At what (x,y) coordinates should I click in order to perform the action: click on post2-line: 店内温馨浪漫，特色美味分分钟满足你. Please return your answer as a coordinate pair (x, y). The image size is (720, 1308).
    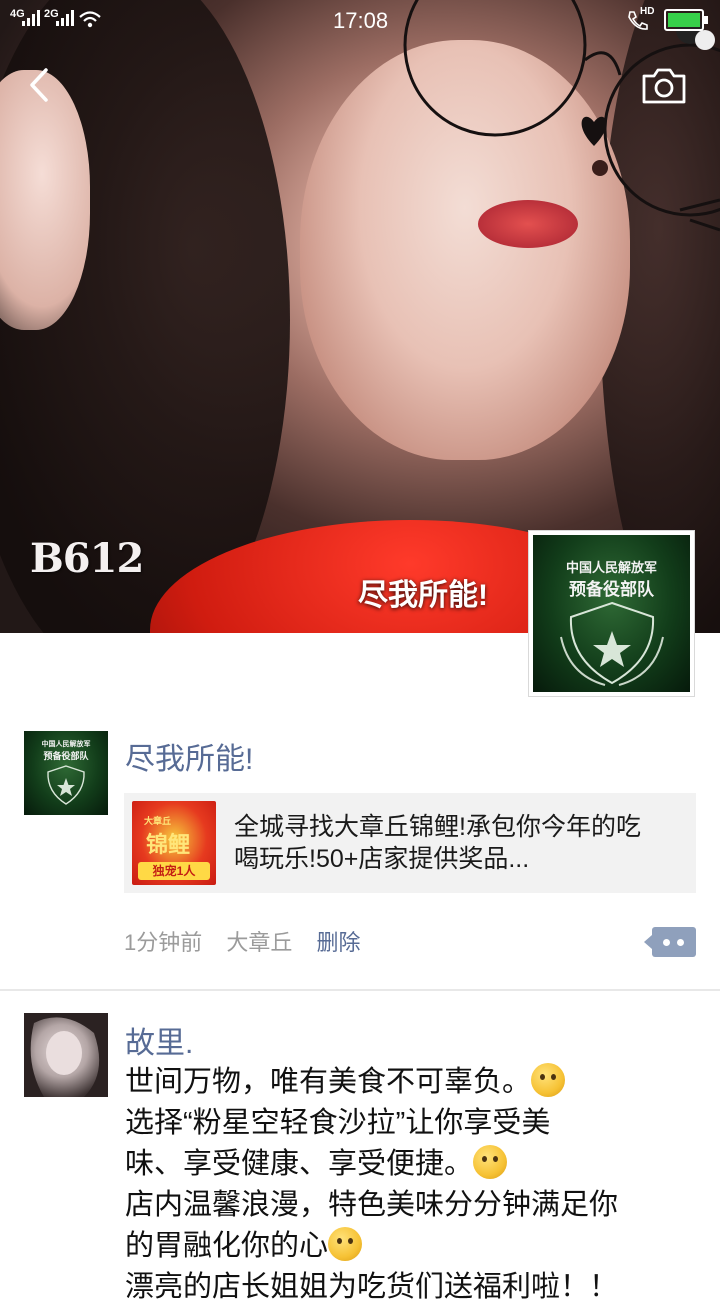
    Looking at the image, I should click on (372, 1205).